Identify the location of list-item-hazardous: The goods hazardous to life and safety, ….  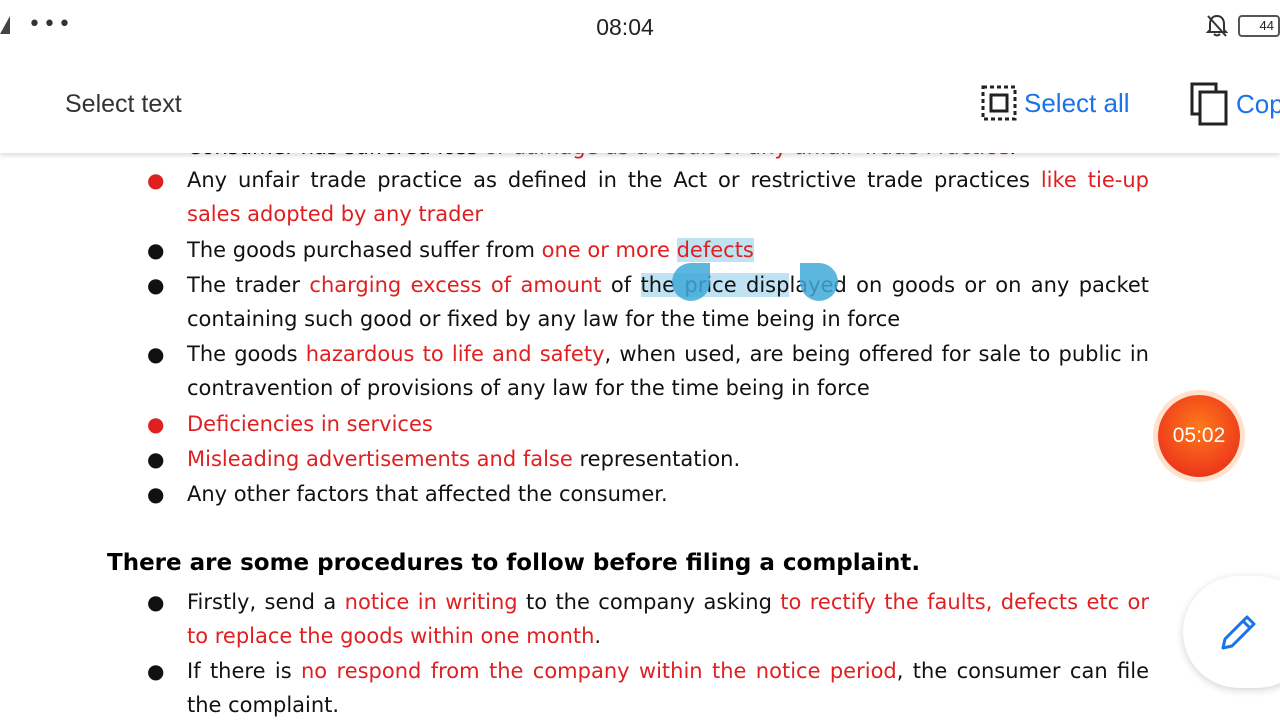
(668, 371).